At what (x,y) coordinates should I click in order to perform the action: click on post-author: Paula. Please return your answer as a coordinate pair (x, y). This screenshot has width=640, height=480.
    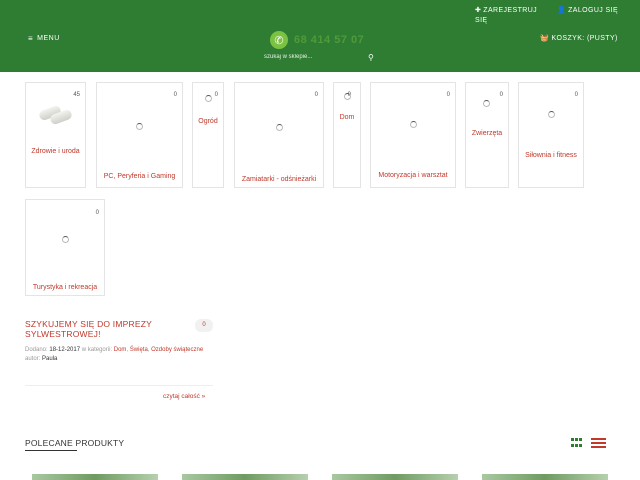
    Looking at the image, I should click on (50, 359).